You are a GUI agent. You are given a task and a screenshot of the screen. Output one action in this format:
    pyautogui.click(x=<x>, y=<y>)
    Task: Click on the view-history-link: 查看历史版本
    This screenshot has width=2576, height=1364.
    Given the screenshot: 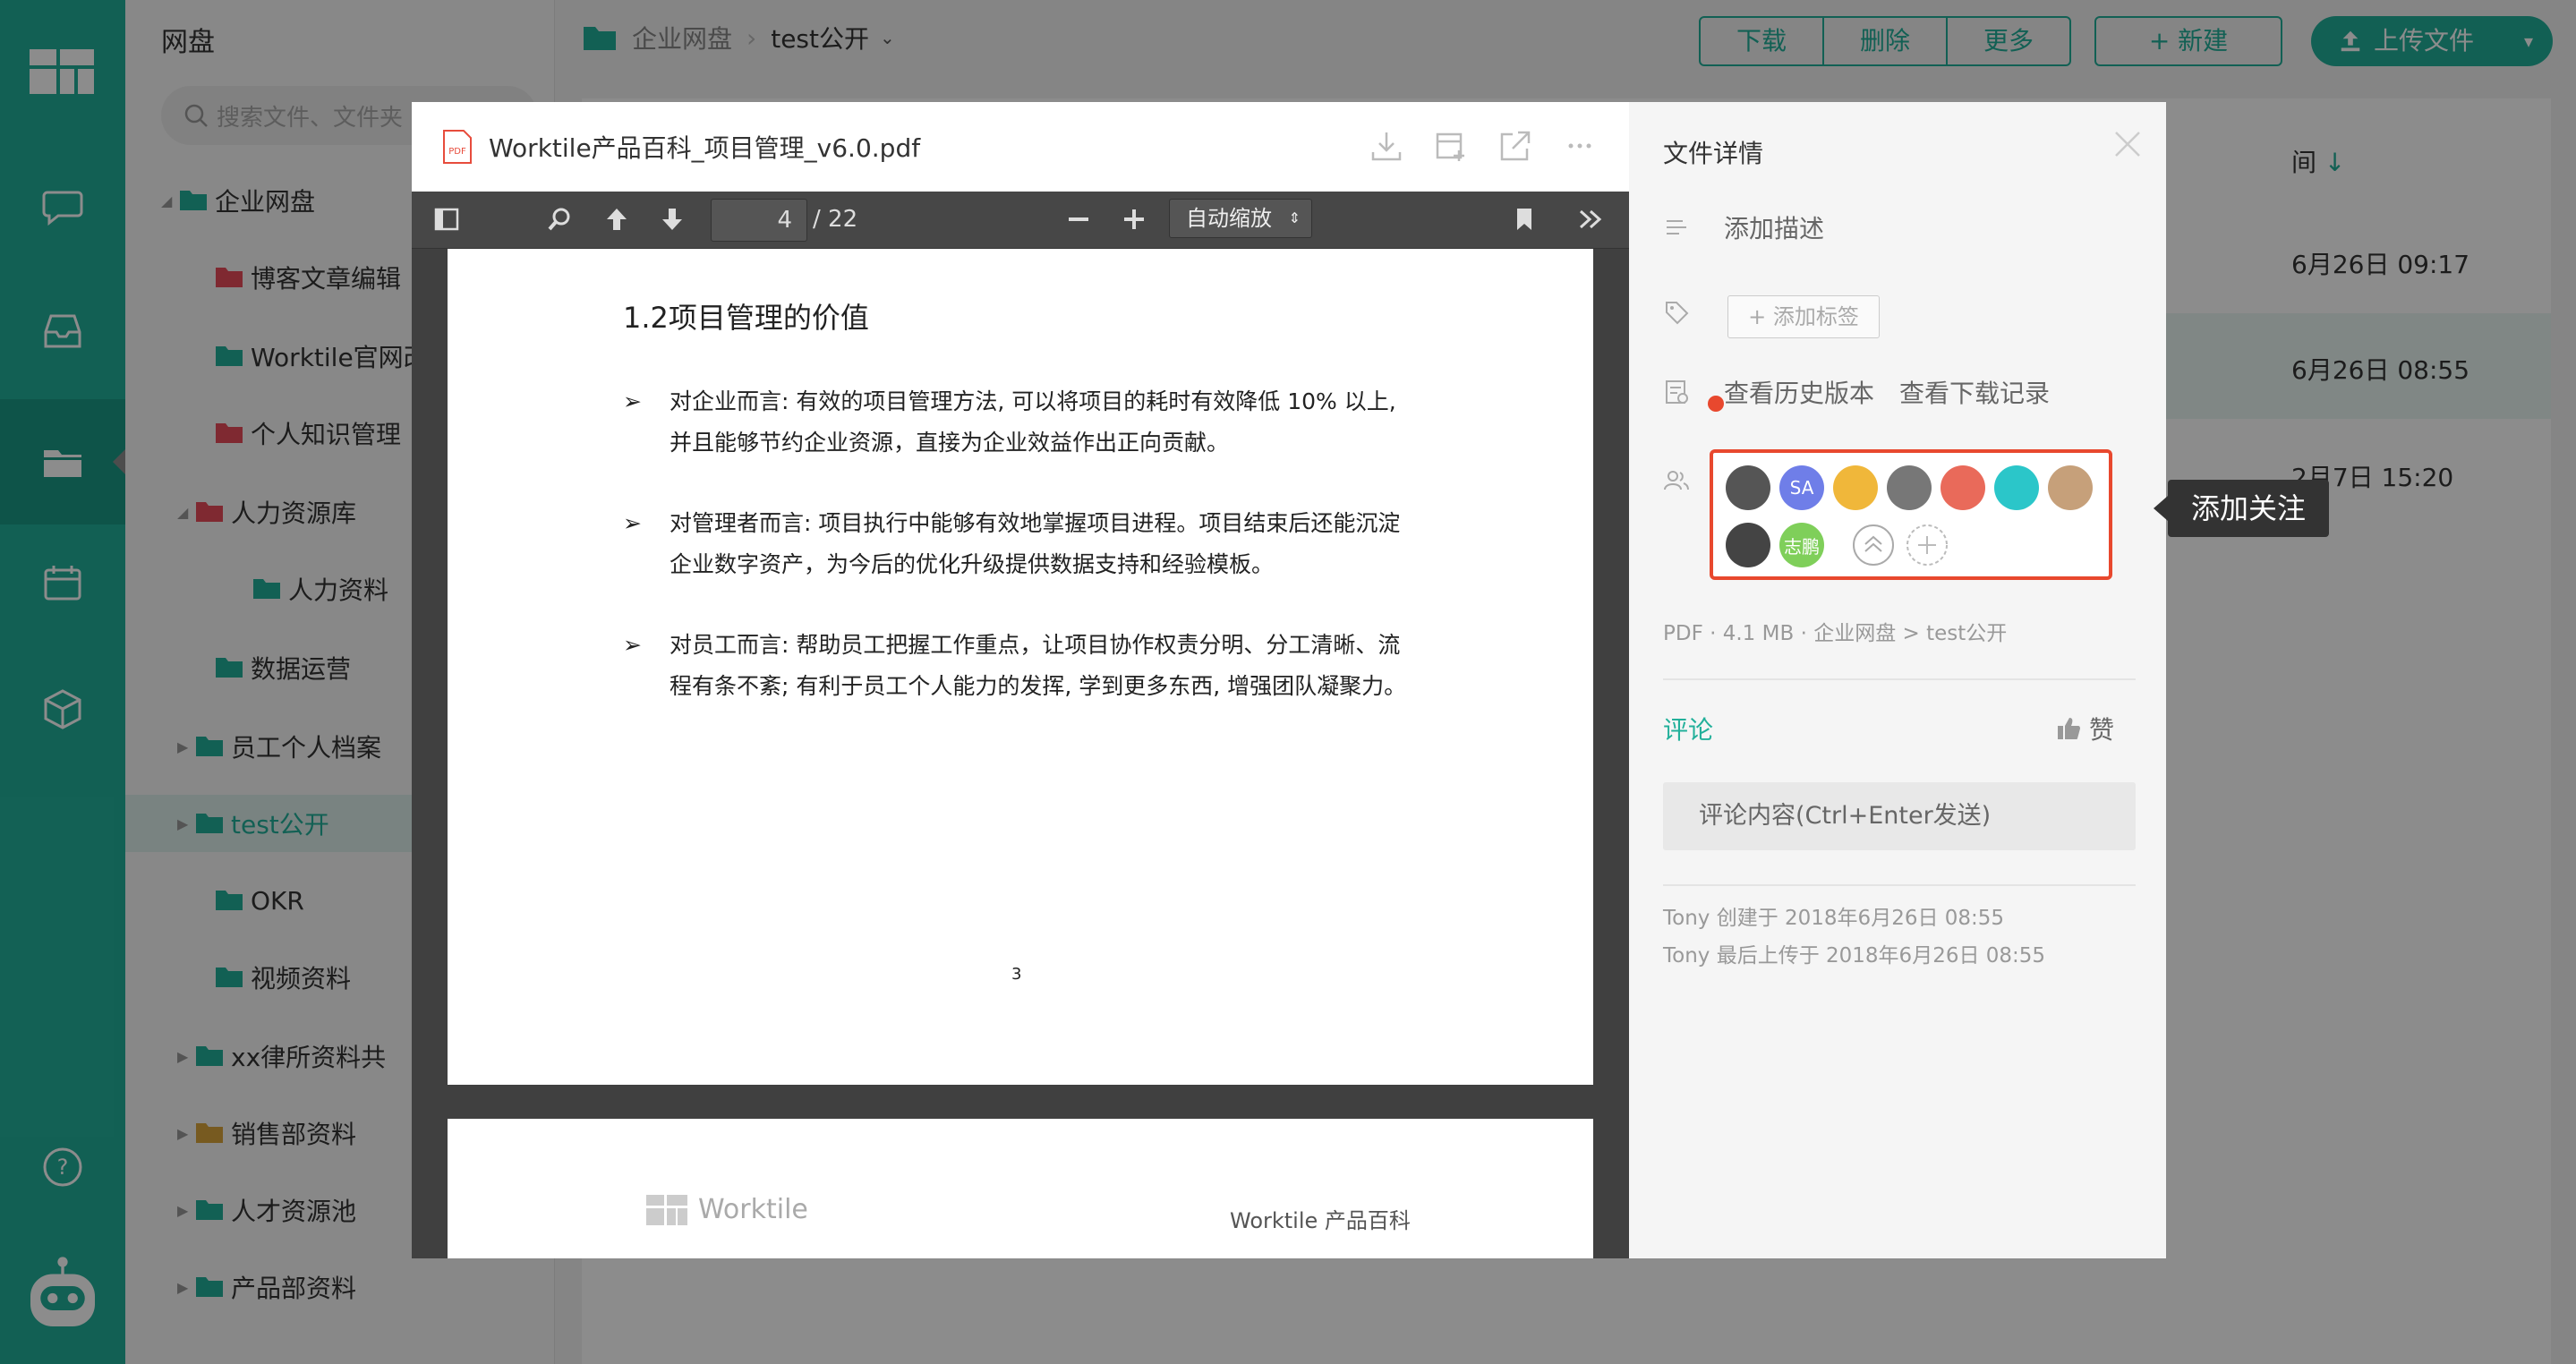 What is the action you would take?
    pyautogui.click(x=1799, y=392)
    